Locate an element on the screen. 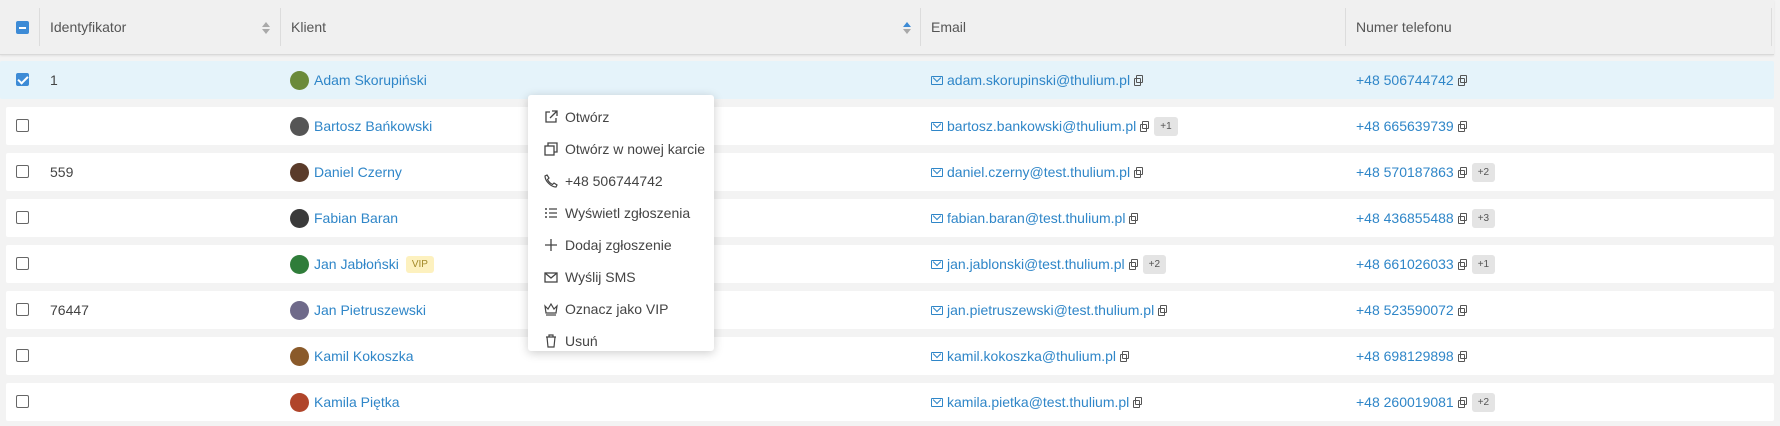 The image size is (1780, 426). context-menu-item: Otwórz is located at coordinates (621, 117).